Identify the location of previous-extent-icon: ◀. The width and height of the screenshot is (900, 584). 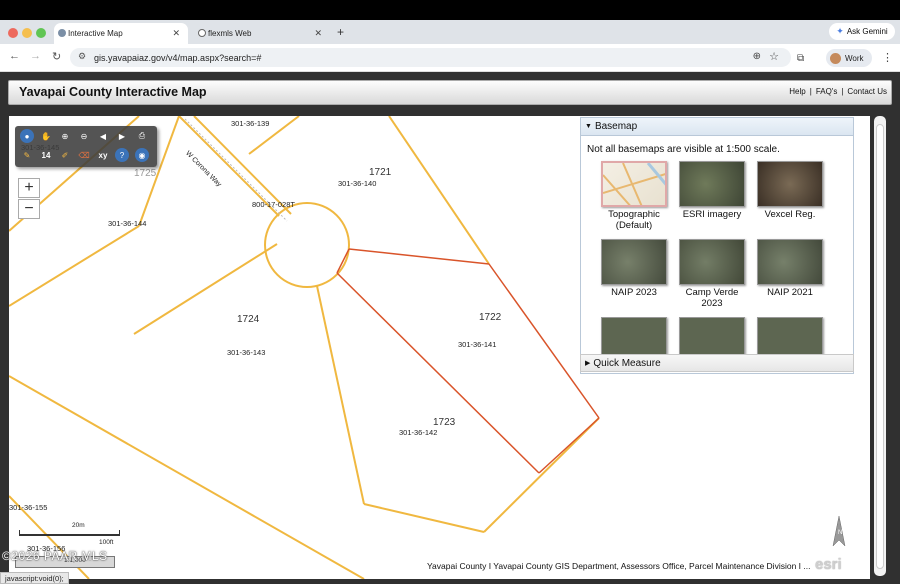
(103, 136).